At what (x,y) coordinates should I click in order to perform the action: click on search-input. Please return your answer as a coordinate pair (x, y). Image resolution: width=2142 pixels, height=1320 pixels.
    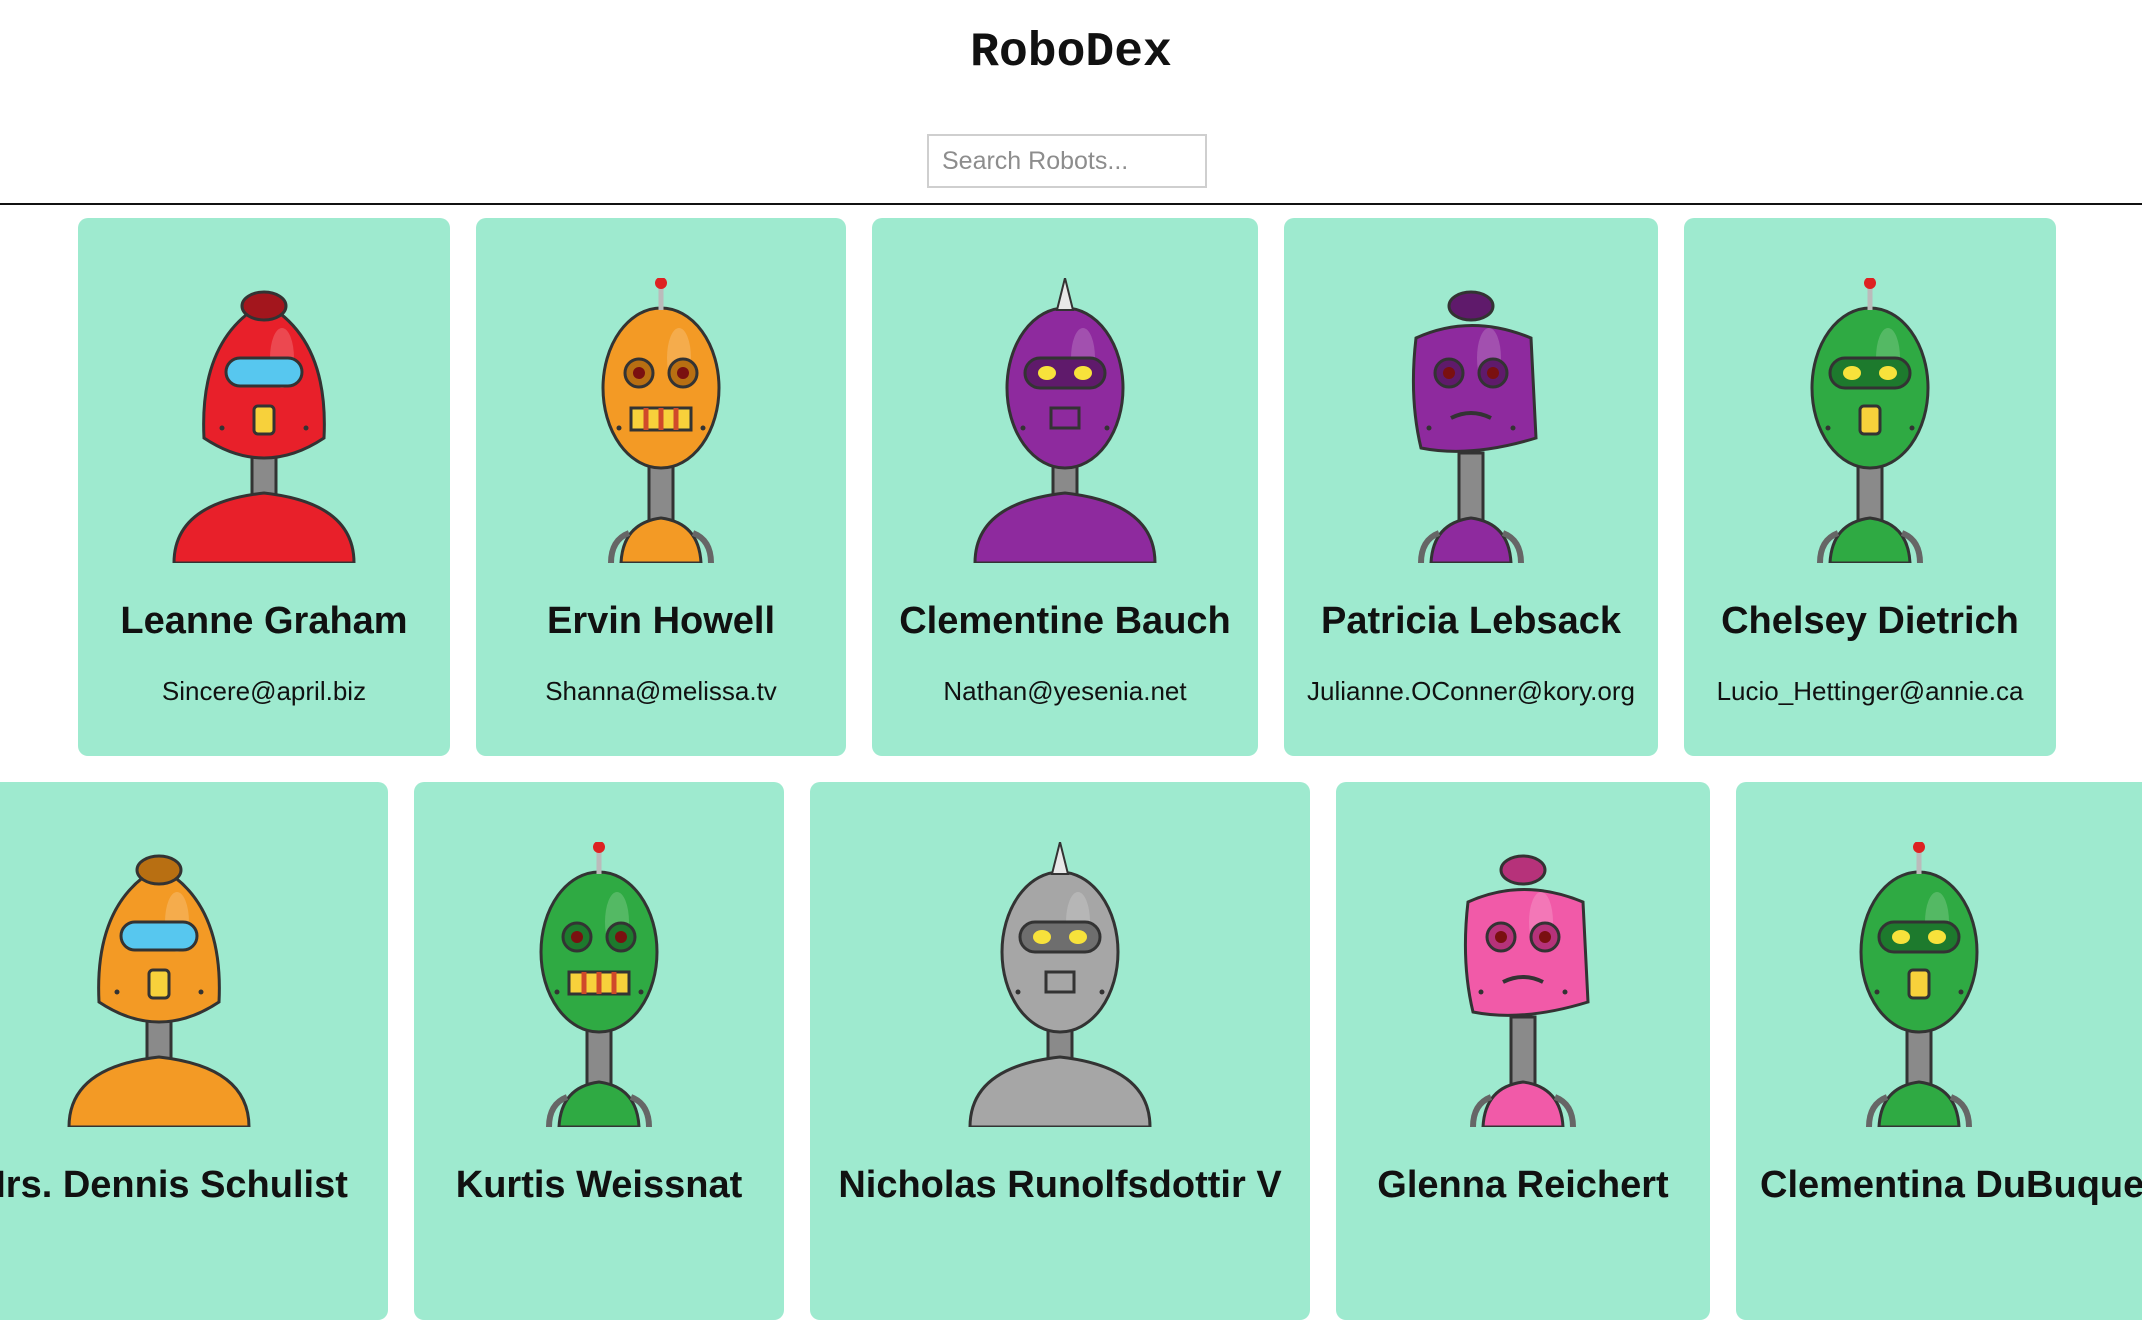
    Looking at the image, I should click on (1067, 161).